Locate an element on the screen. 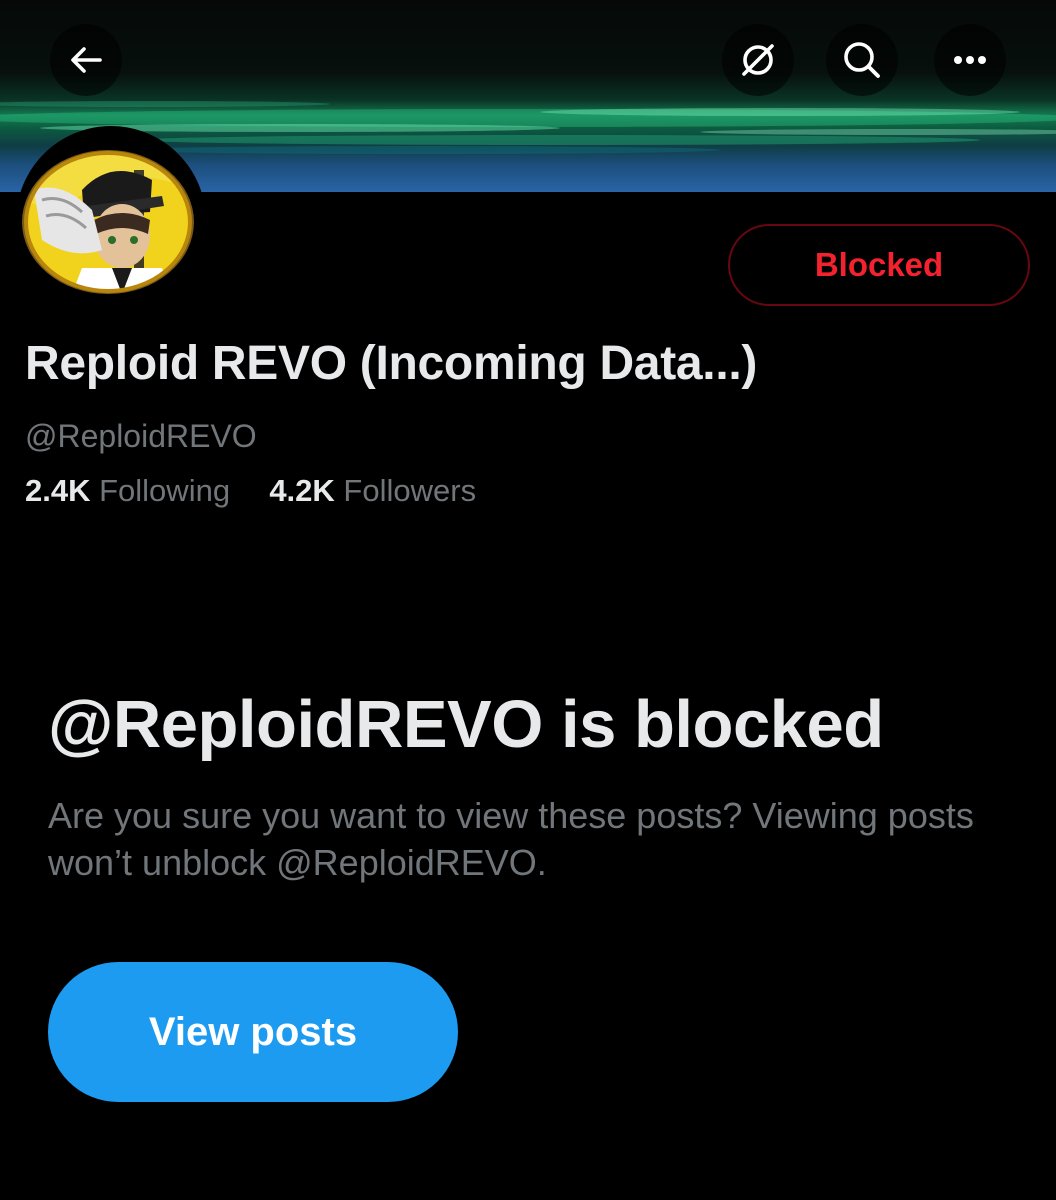  profile-handle: @ReploidREVO is located at coordinates (141, 436).